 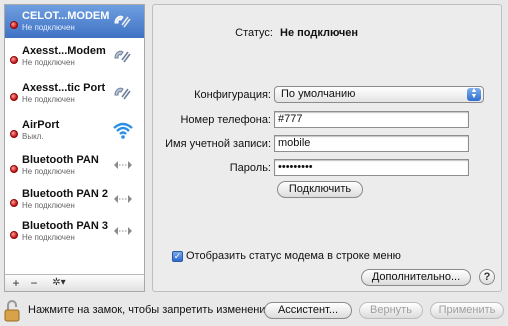 I want to click on show-status-checkbox: ✓, so click(x=177, y=256).